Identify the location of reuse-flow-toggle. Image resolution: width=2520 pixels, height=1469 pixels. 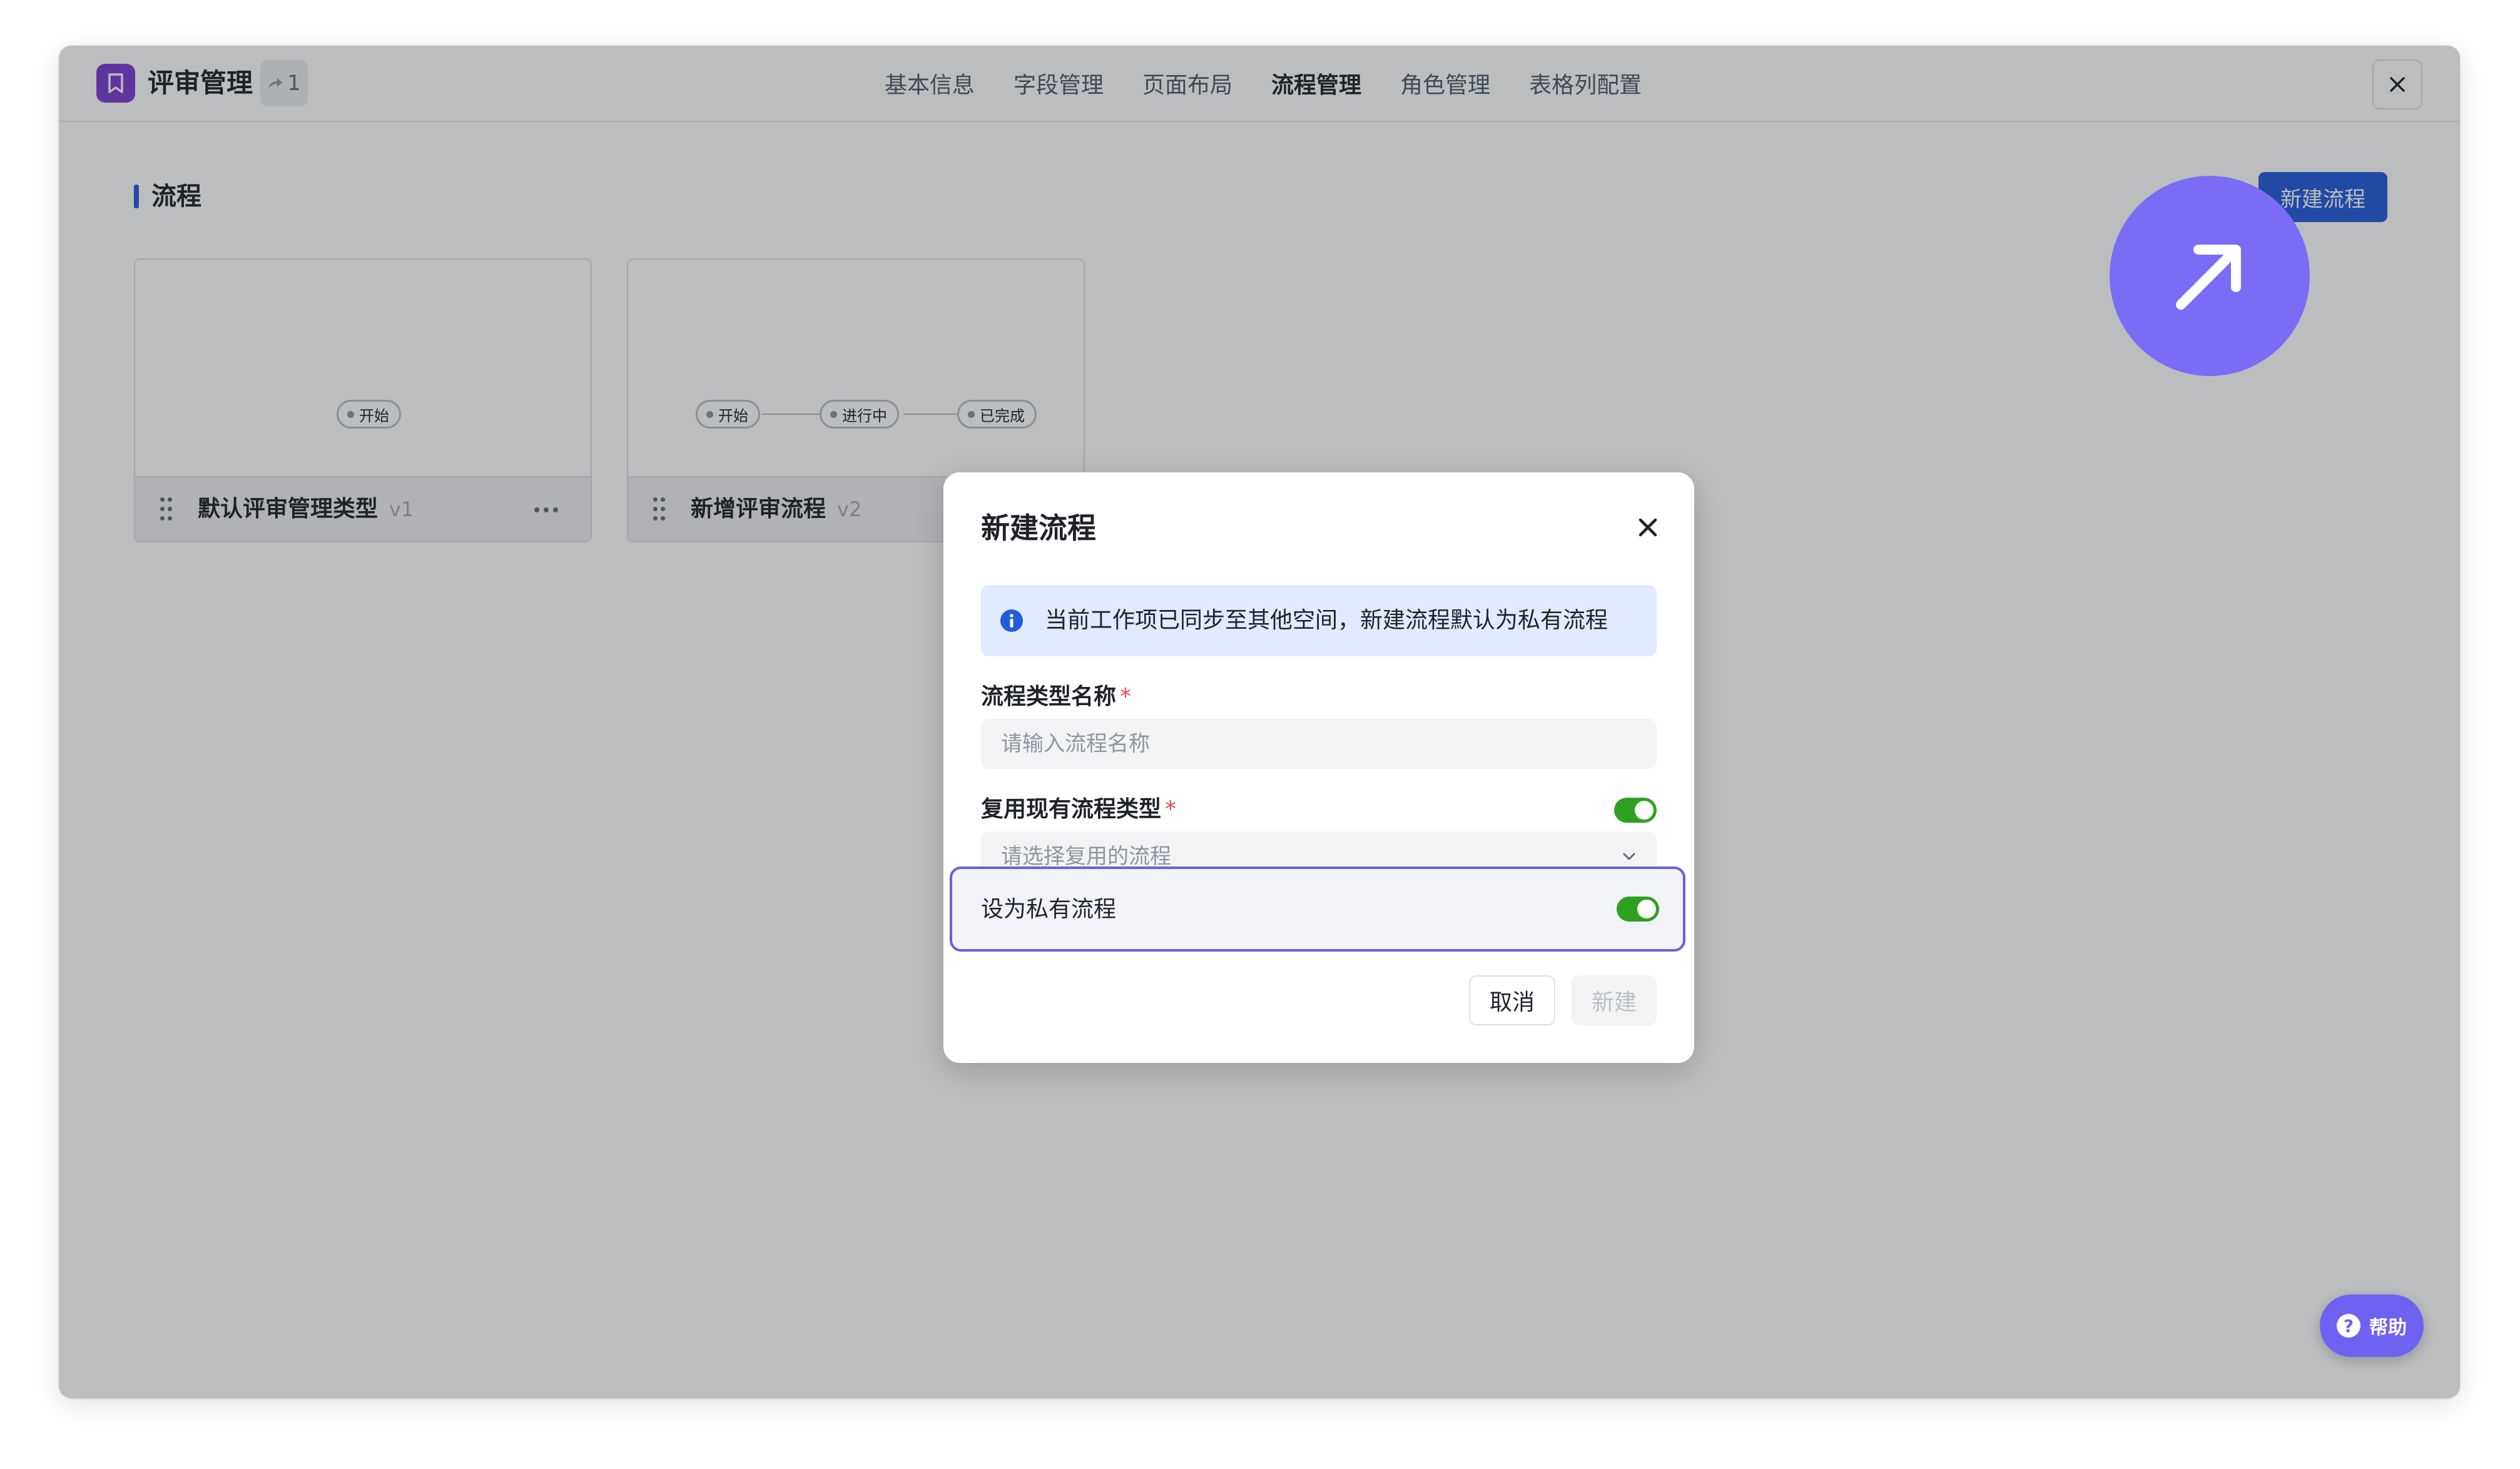
(1636, 810).